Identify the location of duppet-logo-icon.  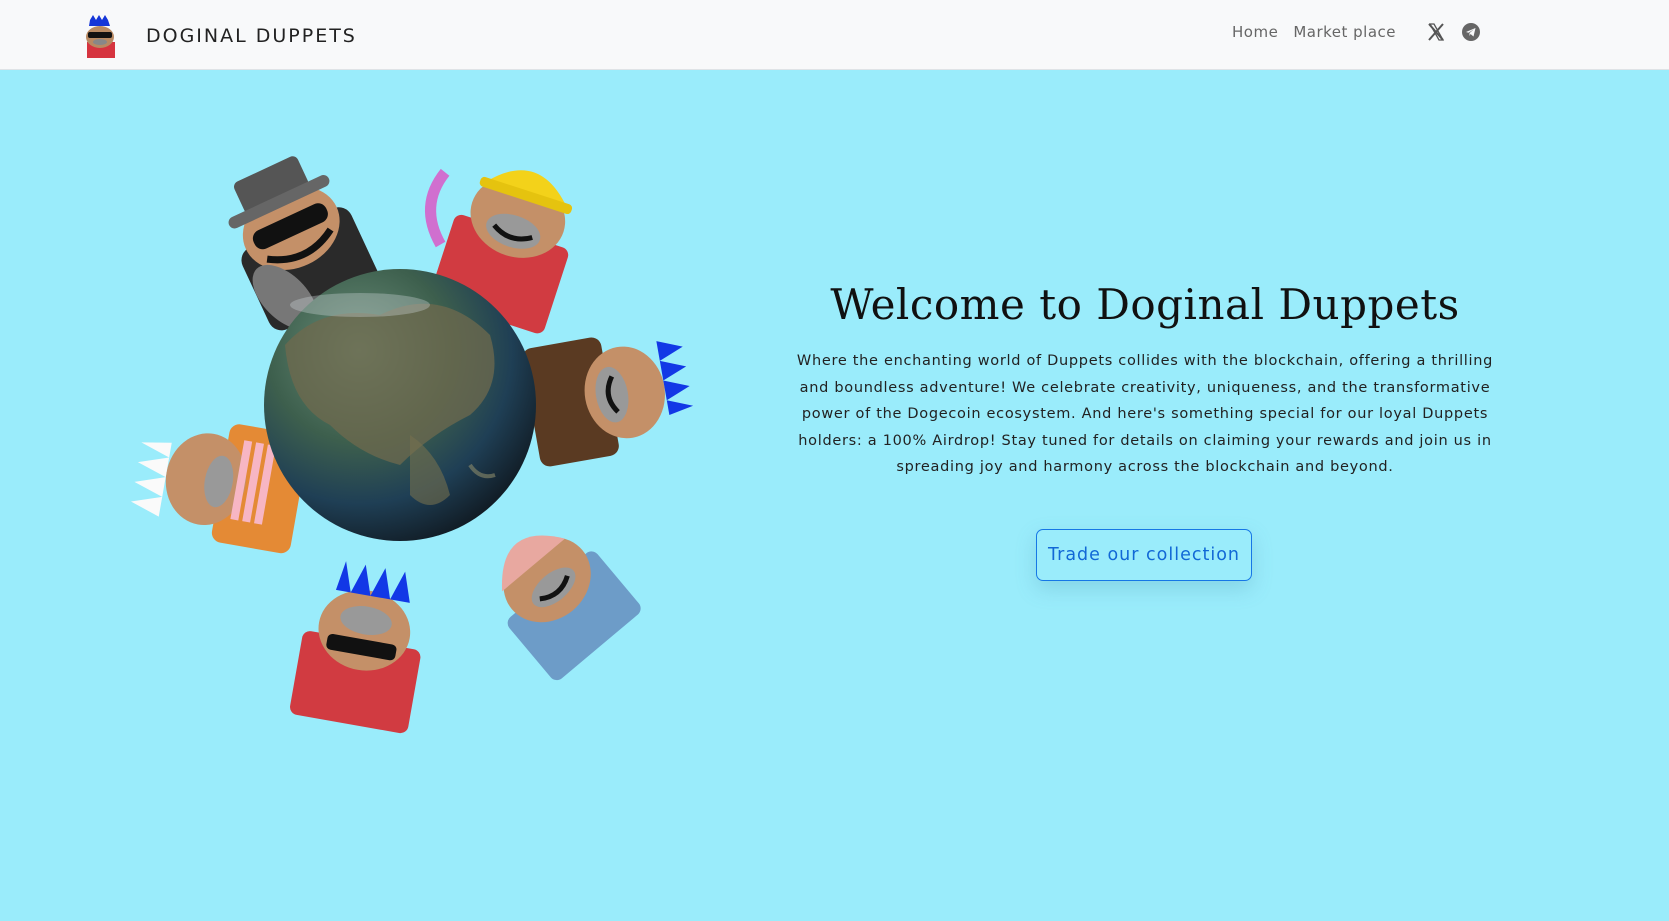
(100, 36).